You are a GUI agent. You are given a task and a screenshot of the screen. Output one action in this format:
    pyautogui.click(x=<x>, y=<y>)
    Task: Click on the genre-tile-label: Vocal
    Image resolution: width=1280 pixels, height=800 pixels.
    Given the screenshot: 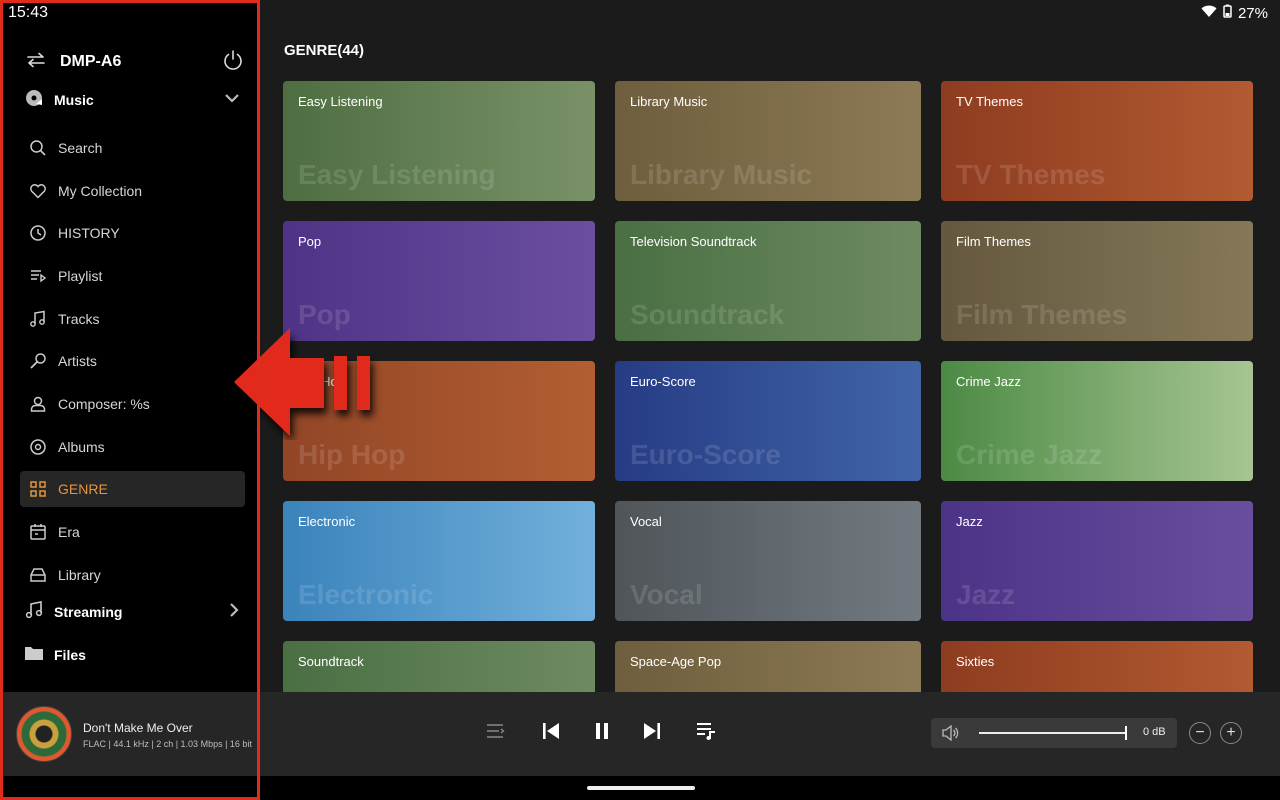 What is the action you would take?
    pyautogui.click(x=646, y=521)
    